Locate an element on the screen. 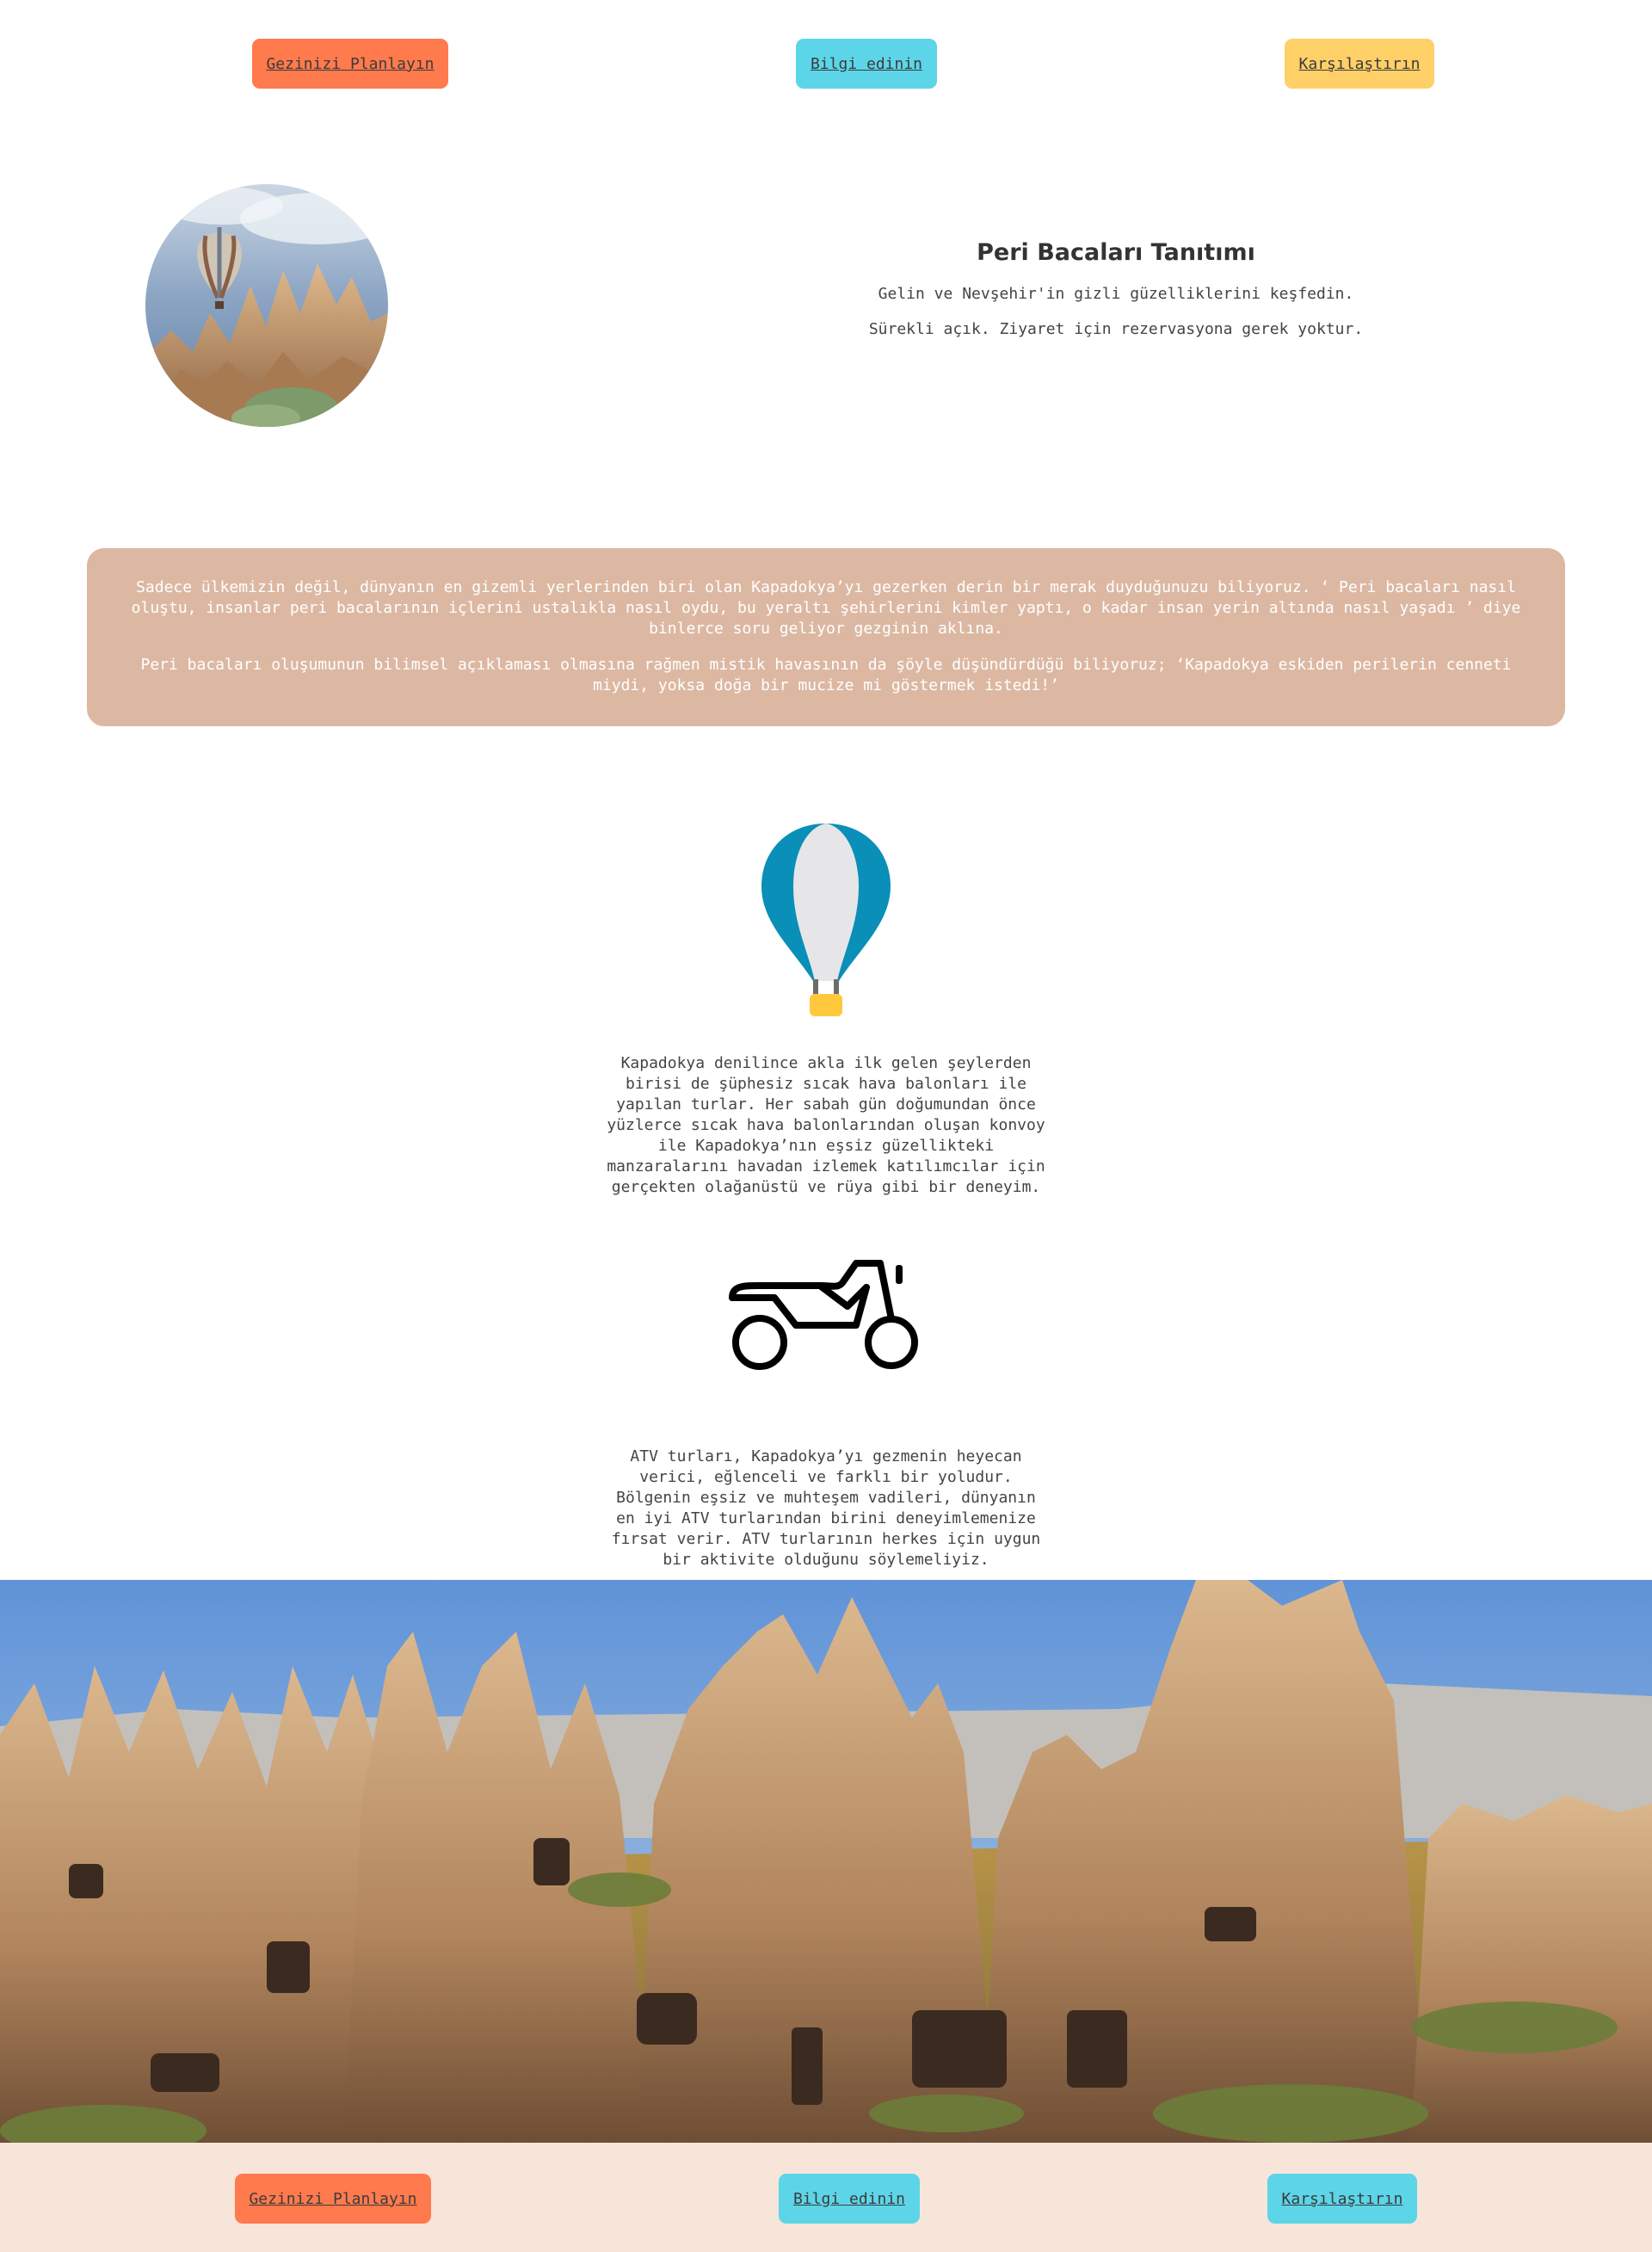 The image size is (1652, 2252). balloon-over-fairy-chimneys-photo is located at coordinates (266, 305).